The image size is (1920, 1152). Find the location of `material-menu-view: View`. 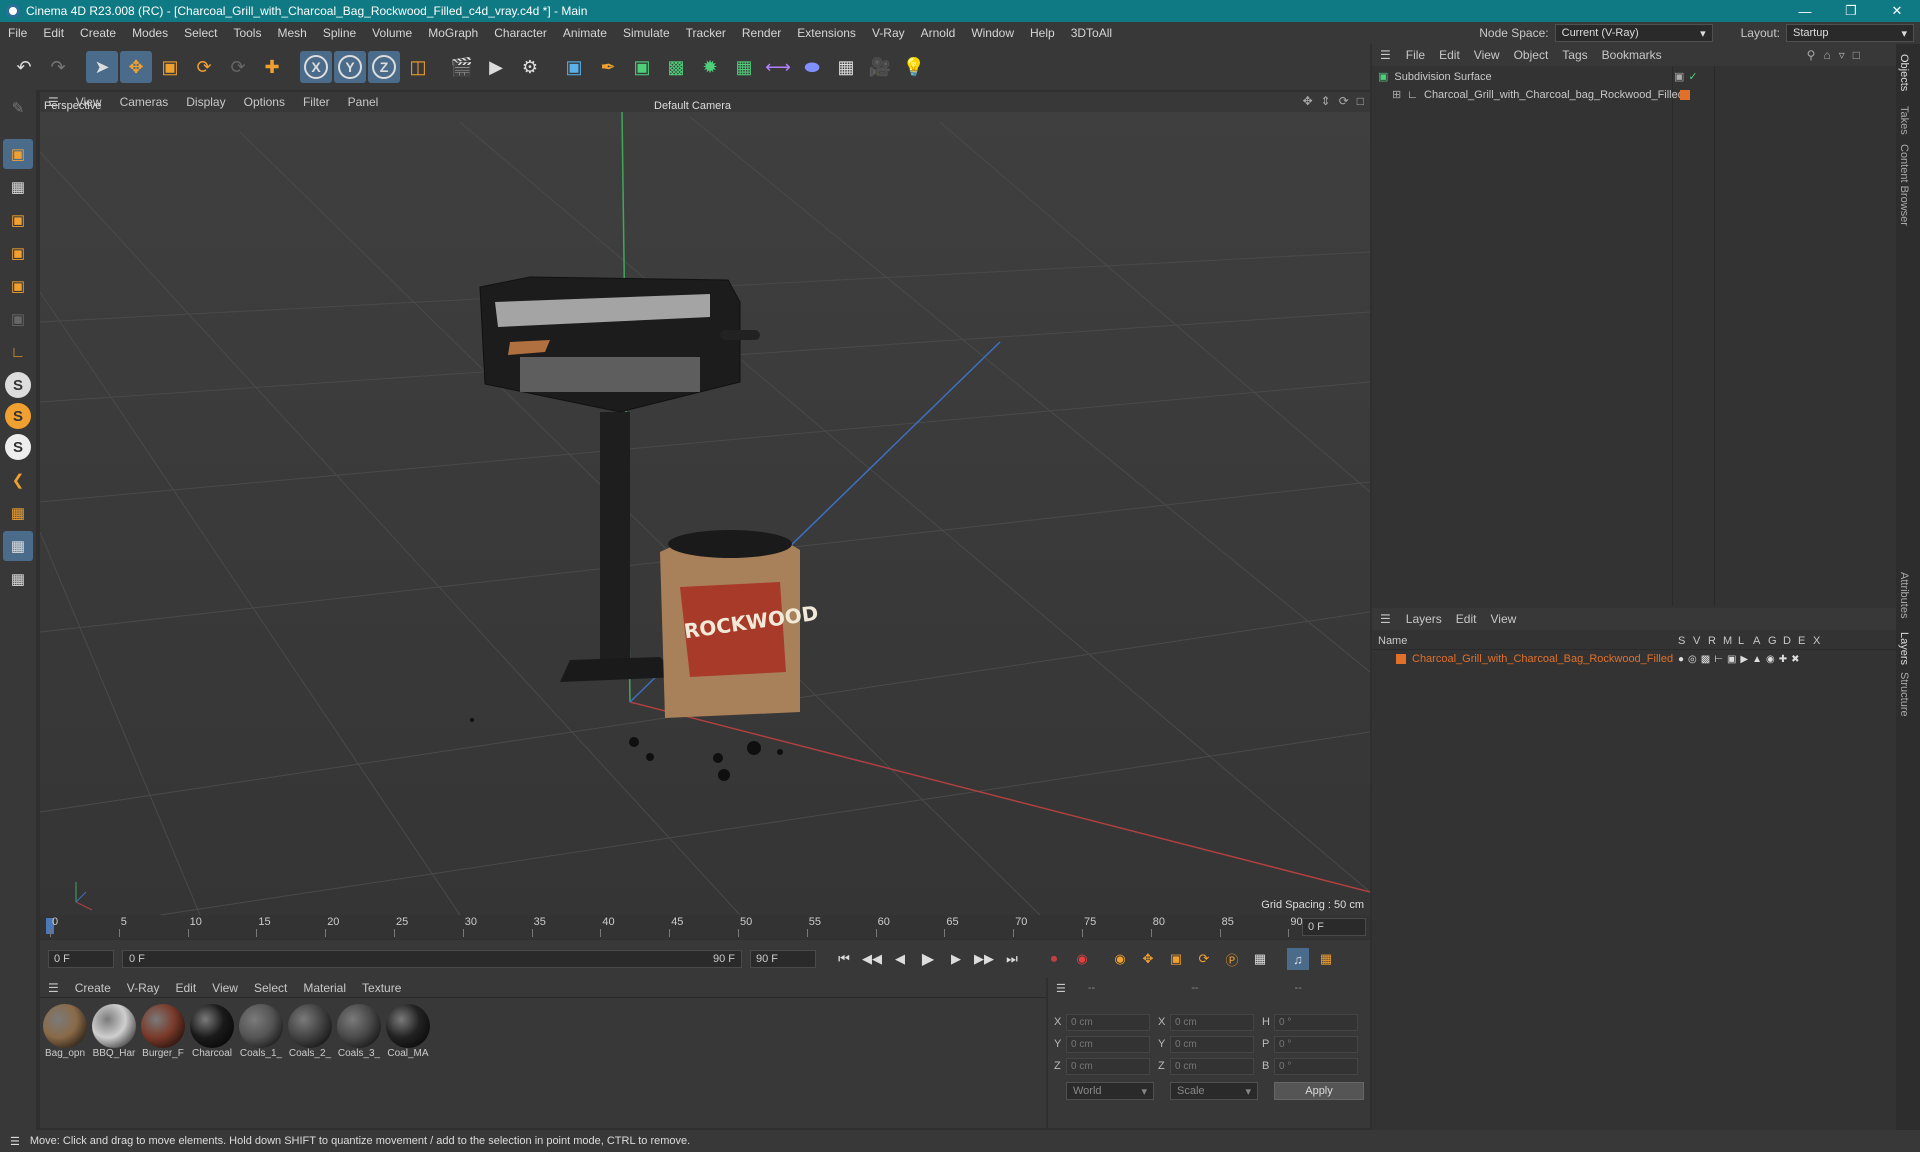

material-menu-view: View is located at coordinates (225, 988).